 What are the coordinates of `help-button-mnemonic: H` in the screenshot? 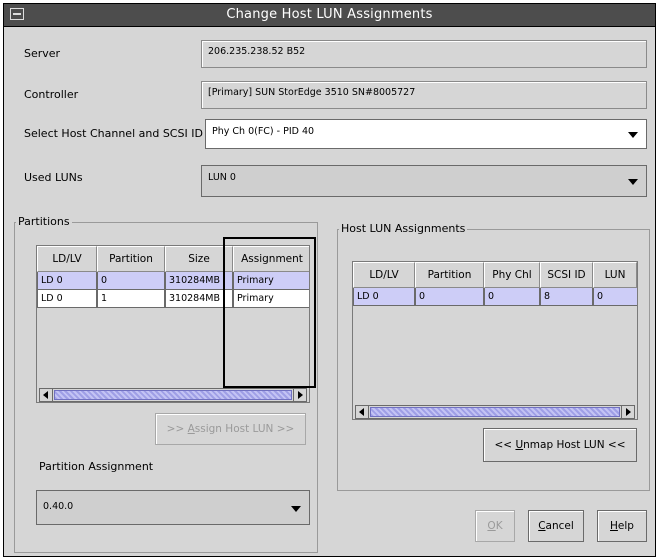 It's located at (614, 526).